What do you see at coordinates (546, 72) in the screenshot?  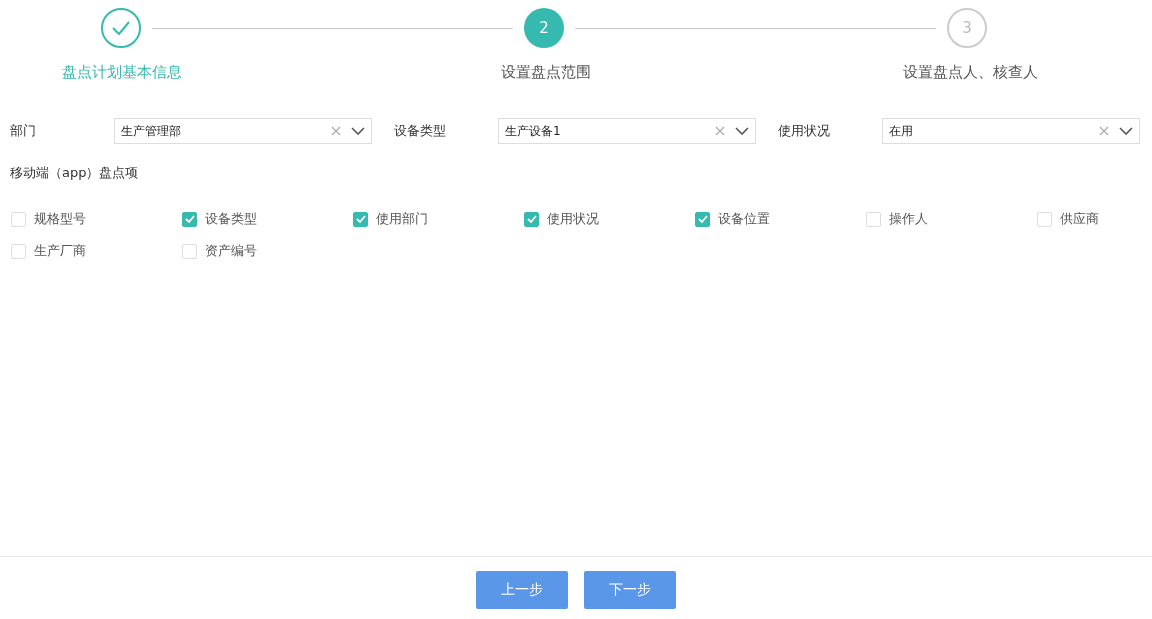 I see `step-label: 设置盘点范围` at bounding box center [546, 72].